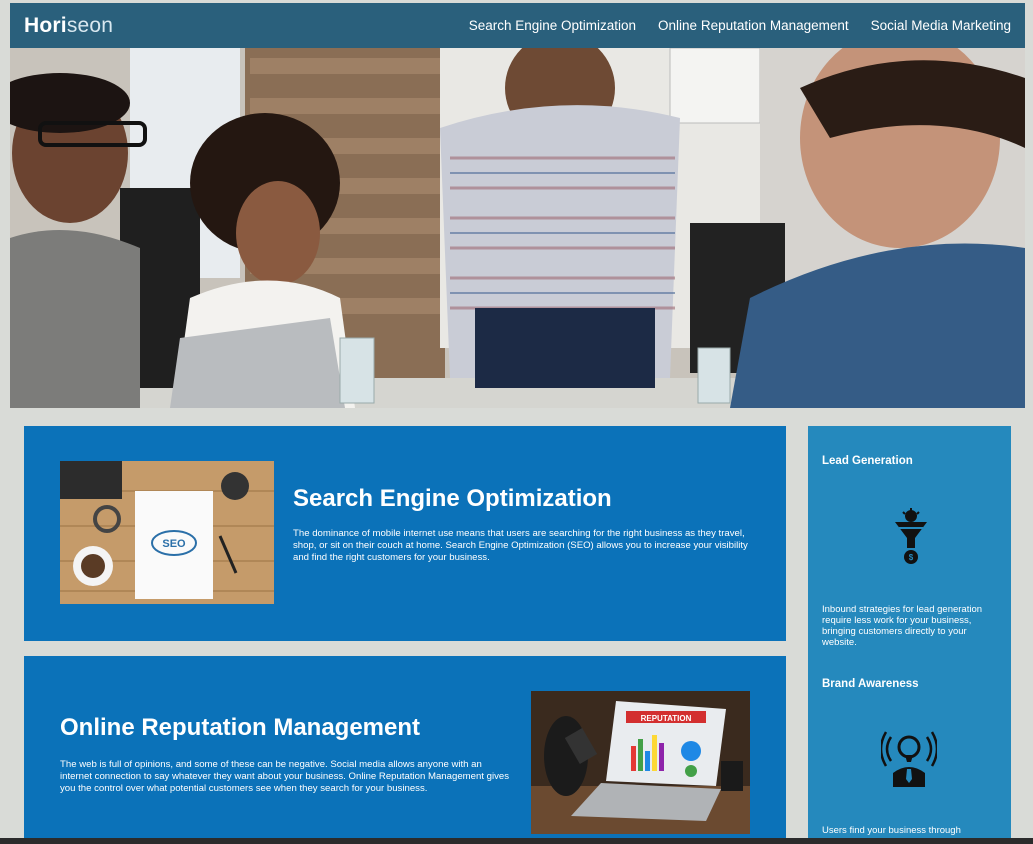 The image size is (1033, 844). I want to click on seo-image: SEO, so click(167, 532).